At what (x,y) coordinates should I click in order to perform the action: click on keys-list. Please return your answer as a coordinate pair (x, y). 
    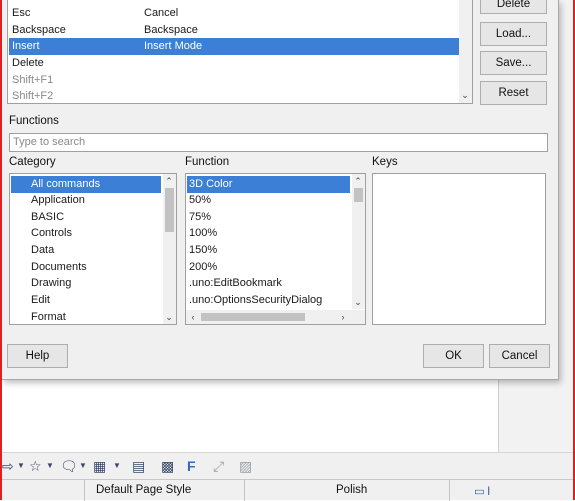
    Looking at the image, I should click on (459, 249).